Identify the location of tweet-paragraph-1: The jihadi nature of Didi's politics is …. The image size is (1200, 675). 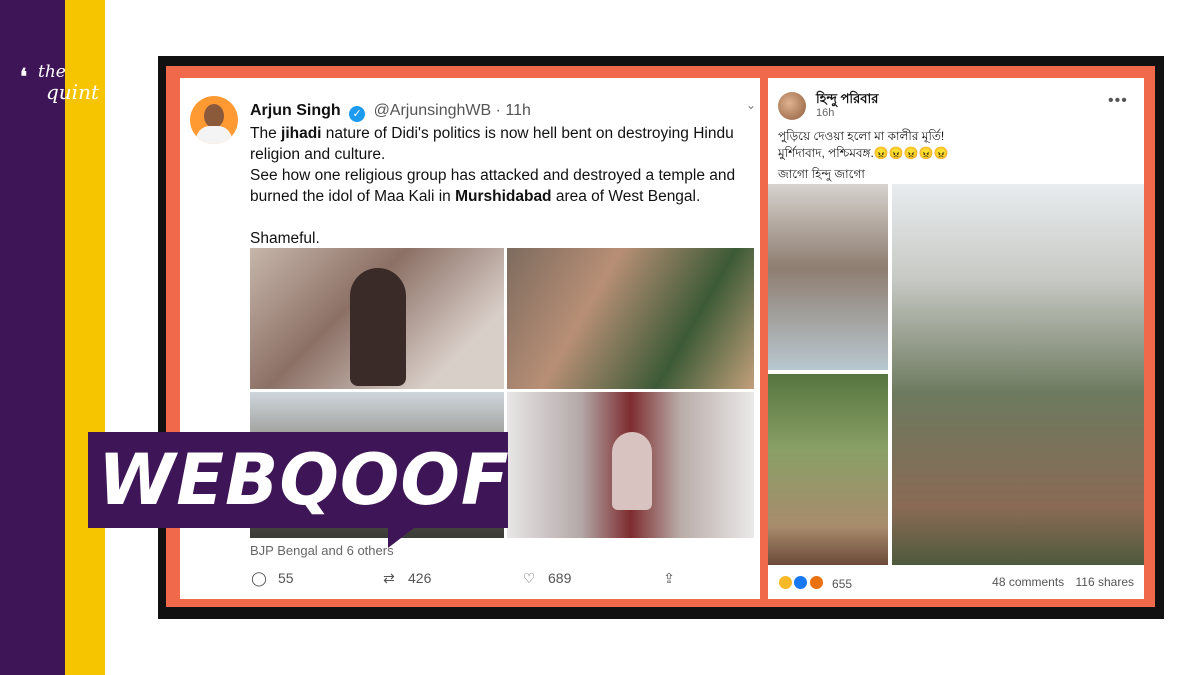
(500, 144).